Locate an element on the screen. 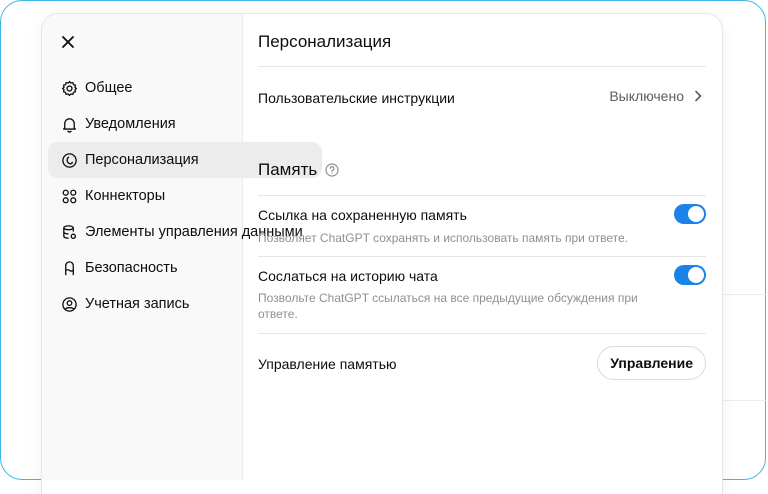 The width and height of the screenshot is (768, 494). close-icon is located at coordinates (68, 42).